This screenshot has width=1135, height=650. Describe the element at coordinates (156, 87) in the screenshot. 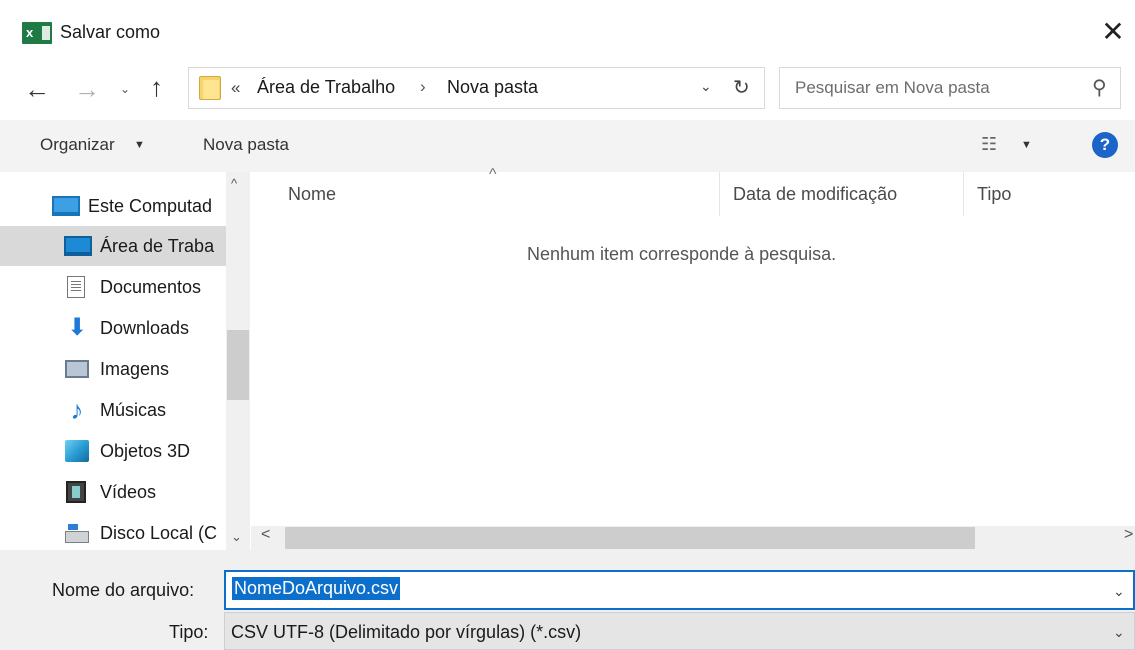

I see `up-arrow-icon: ↑` at that location.